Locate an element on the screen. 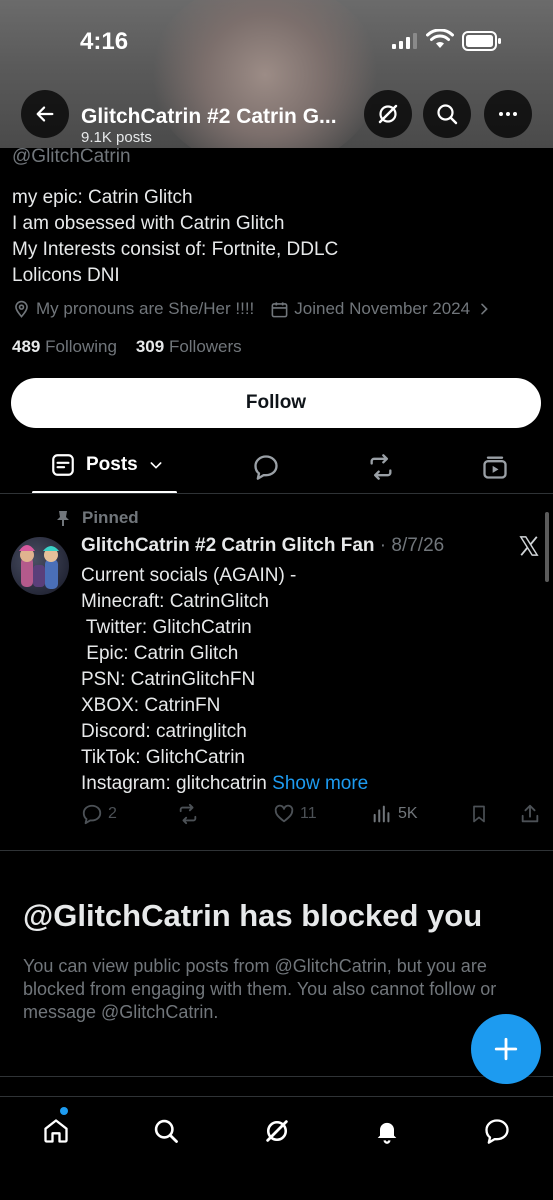 The height and width of the screenshot is (1200, 553). views-button: 5K is located at coordinates (394, 814).